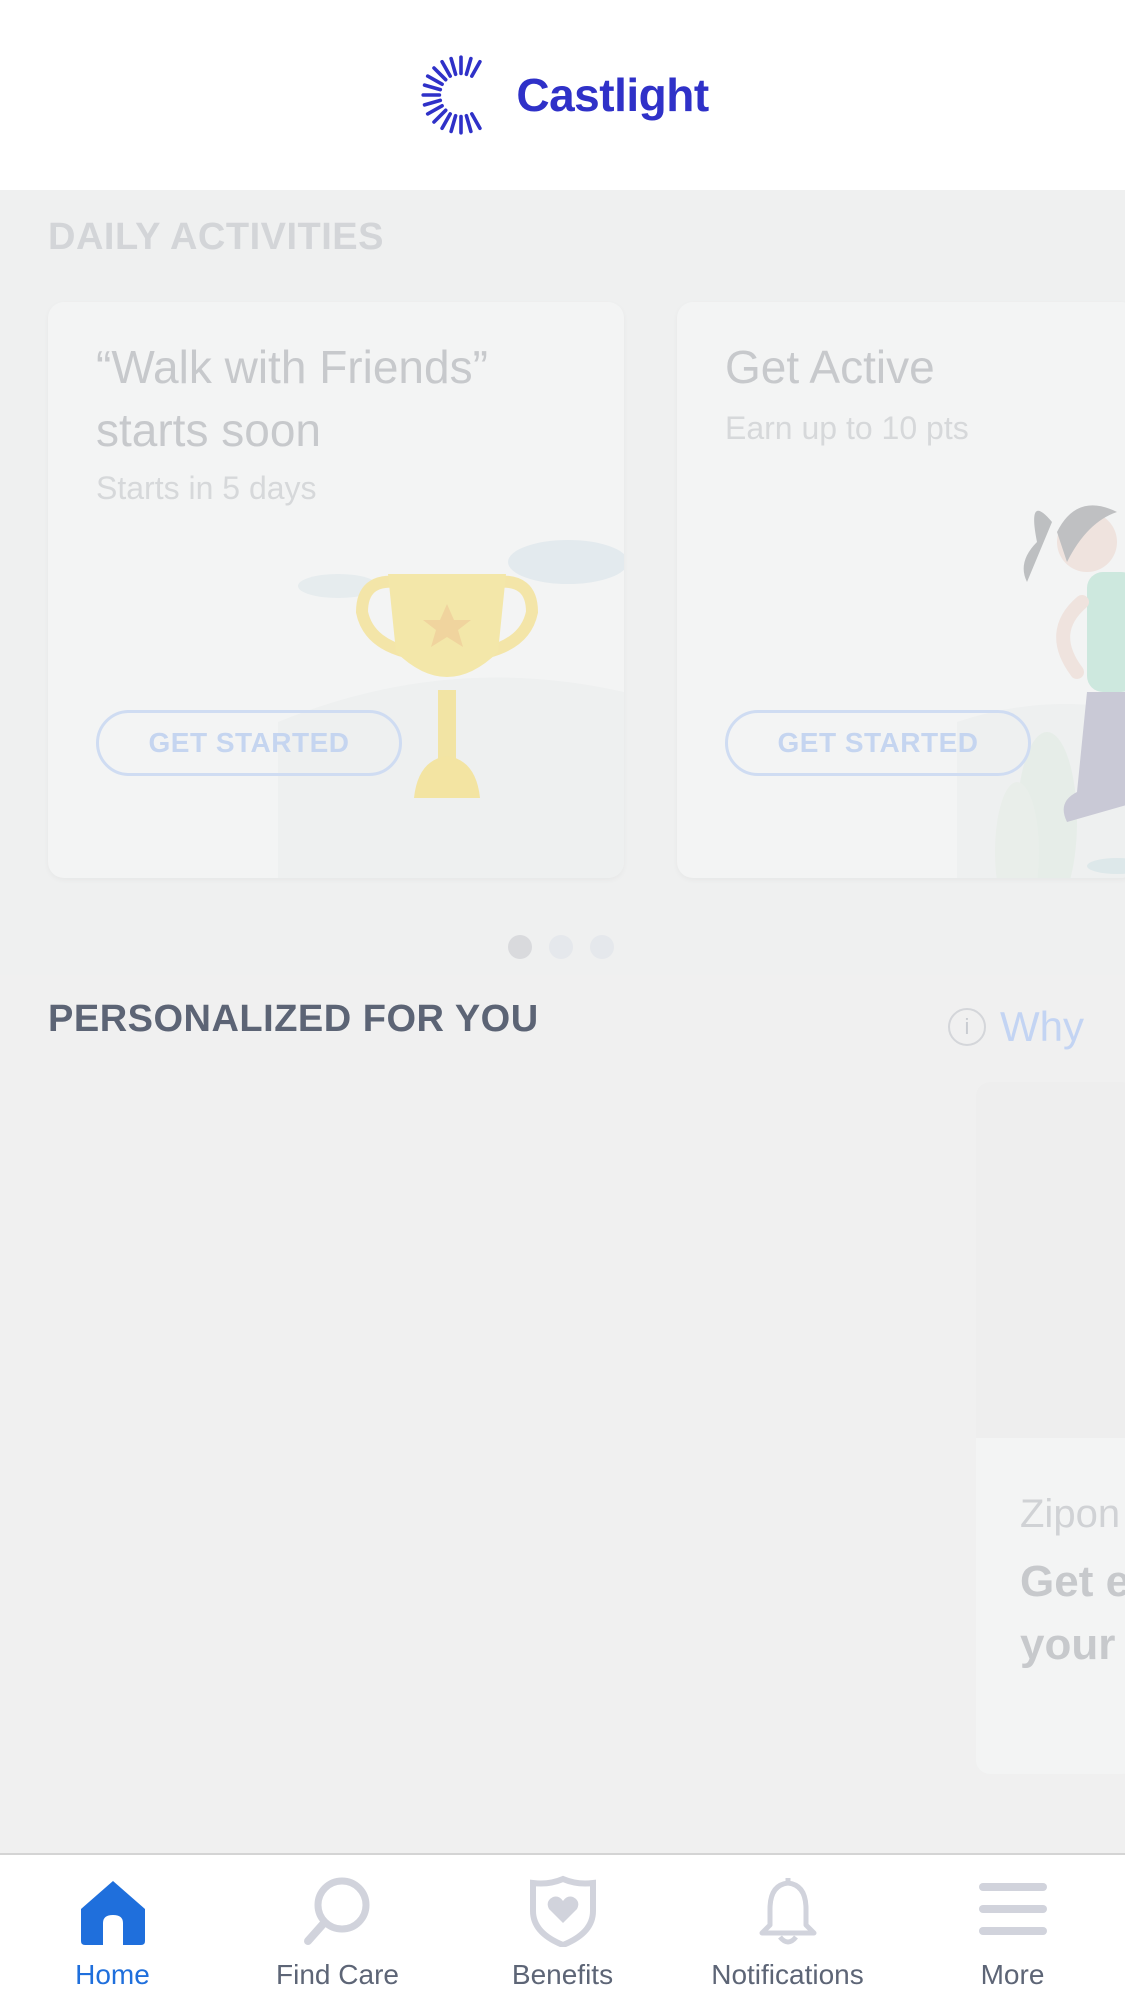 Image resolution: width=1125 pixels, height=2003 pixels. Describe the element at coordinates (830, 367) in the screenshot. I see `activity-card-title: Get Active` at that location.